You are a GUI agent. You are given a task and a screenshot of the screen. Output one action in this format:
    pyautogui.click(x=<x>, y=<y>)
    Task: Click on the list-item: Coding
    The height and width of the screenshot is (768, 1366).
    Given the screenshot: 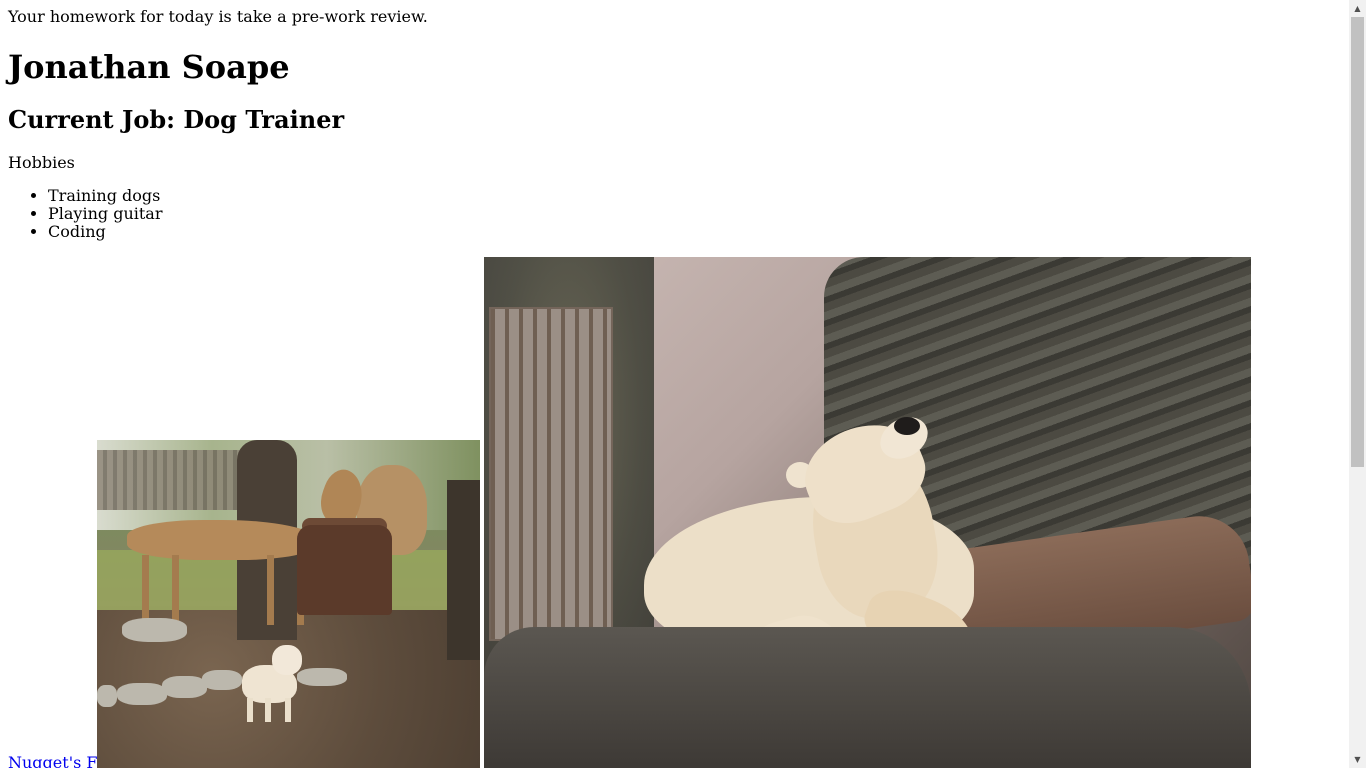 What is the action you would take?
    pyautogui.click(x=105, y=232)
    